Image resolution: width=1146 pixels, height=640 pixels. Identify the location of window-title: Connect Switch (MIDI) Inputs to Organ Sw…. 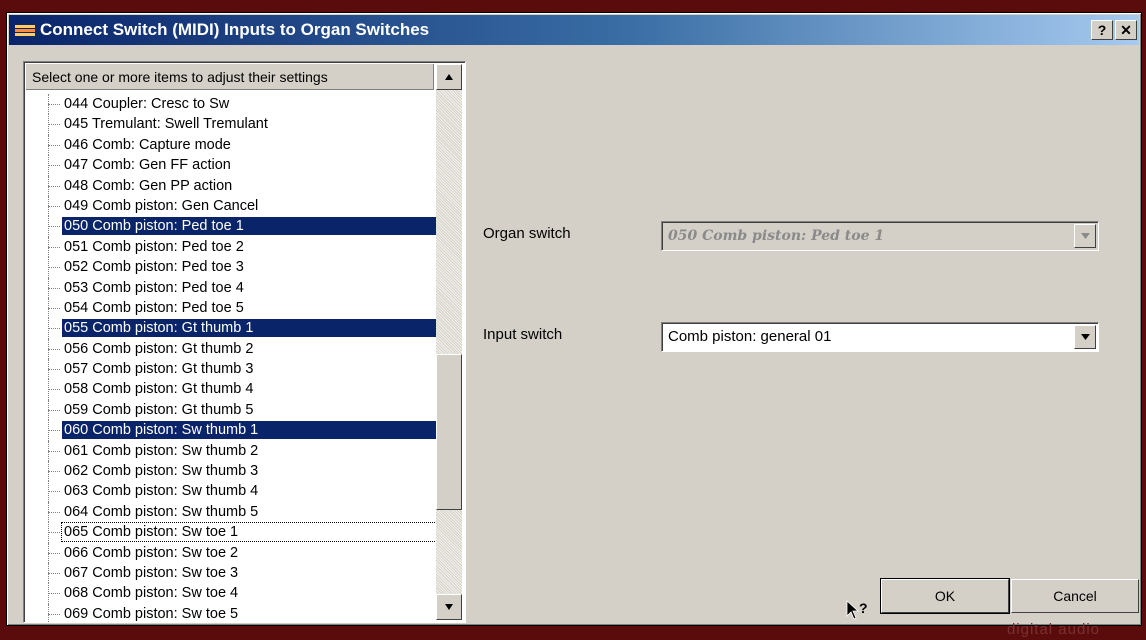
(235, 29).